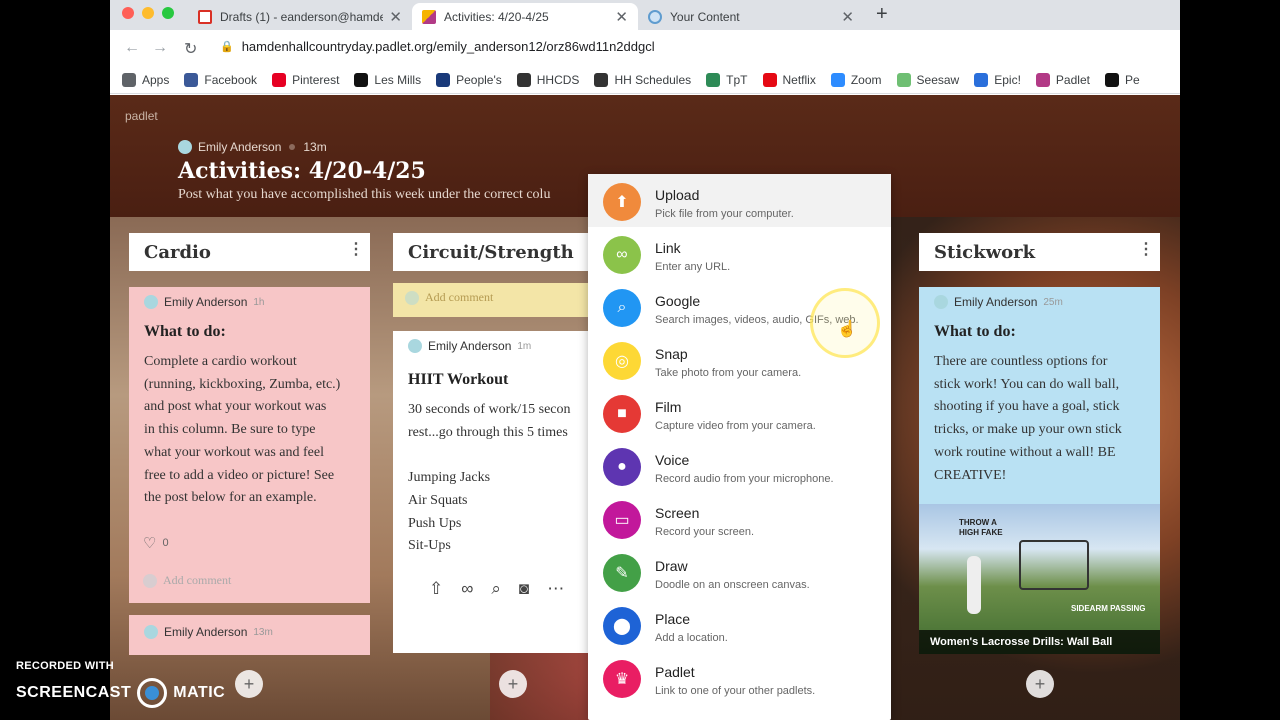 The image size is (1280, 720). What do you see at coordinates (523, 79) in the screenshot?
I see `hhcds-icon` at bounding box center [523, 79].